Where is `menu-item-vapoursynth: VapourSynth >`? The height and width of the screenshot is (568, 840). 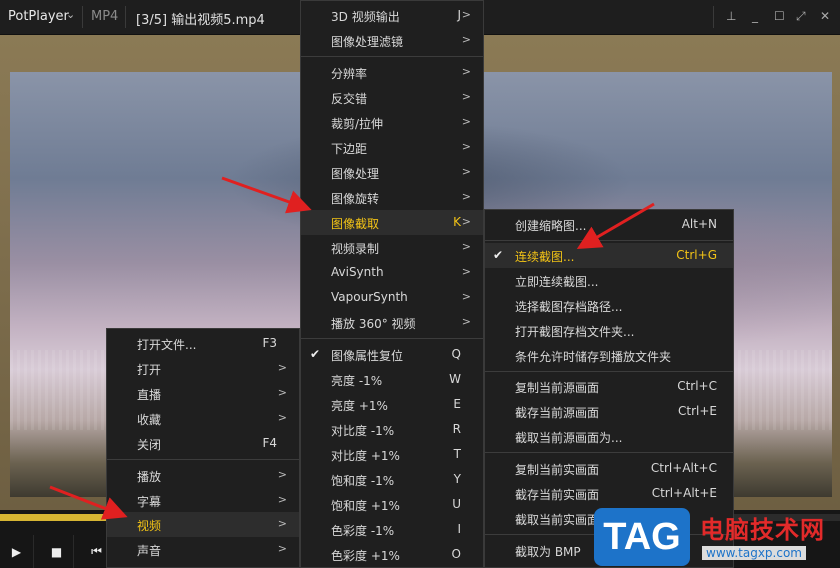
menu-item-vapoursynth: VapourSynth > is located at coordinates (392, 297).